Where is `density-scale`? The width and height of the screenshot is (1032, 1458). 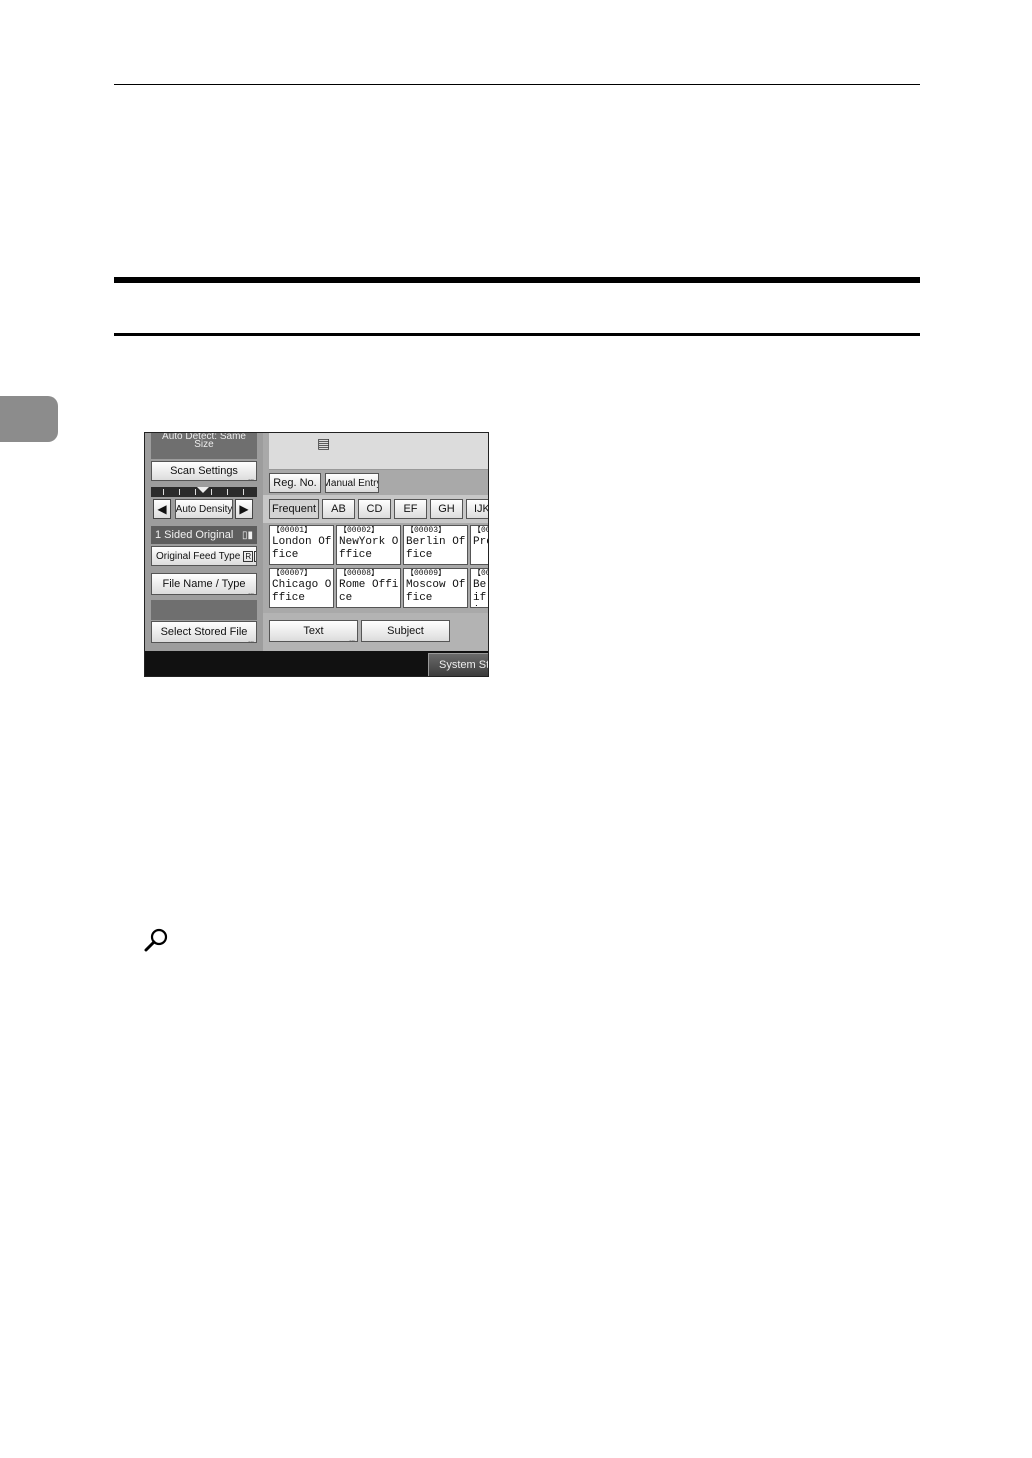
density-scale is located at coordinates (204, 492).